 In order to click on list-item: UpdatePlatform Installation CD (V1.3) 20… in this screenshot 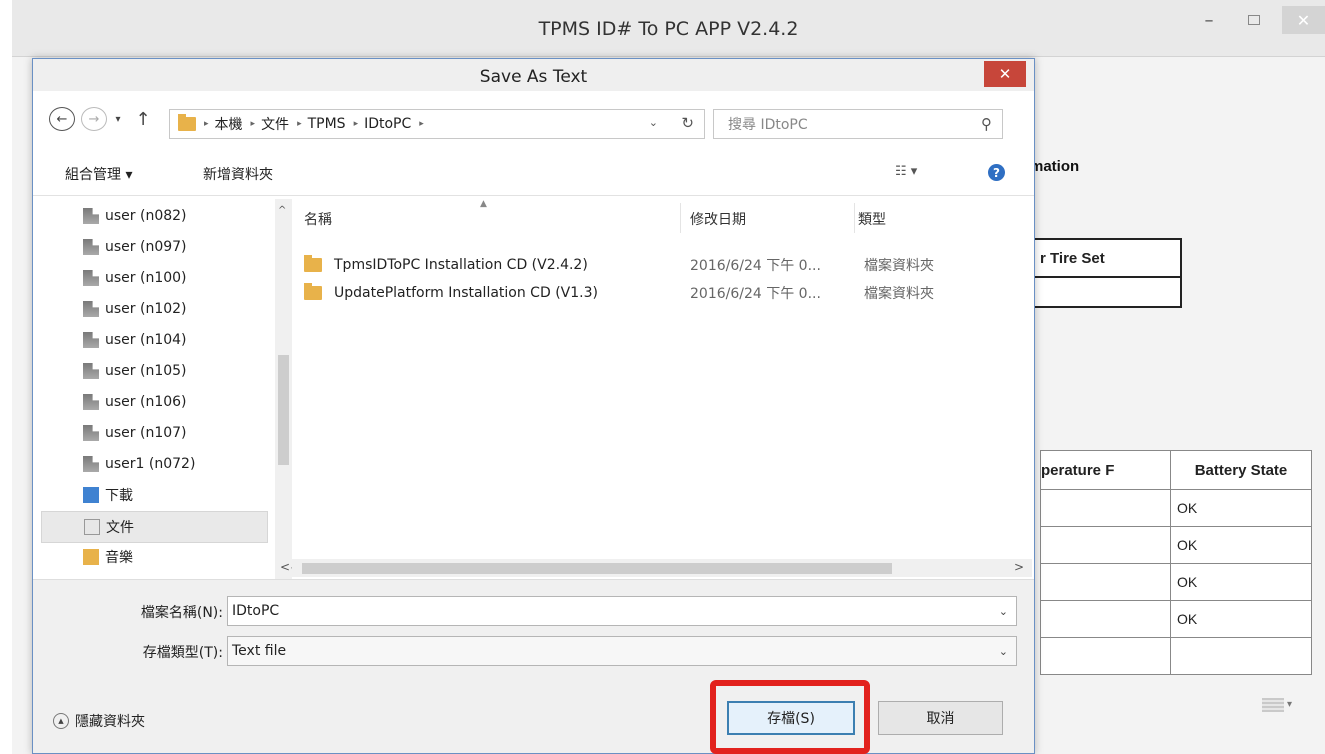, I will do `click(650, 293)`.